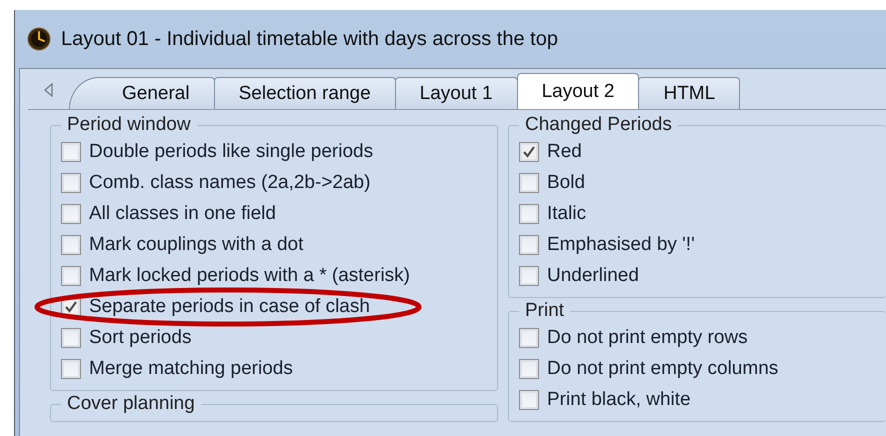  I want to click on checkbox-label: Do not print empty columns, so click(662, 369).